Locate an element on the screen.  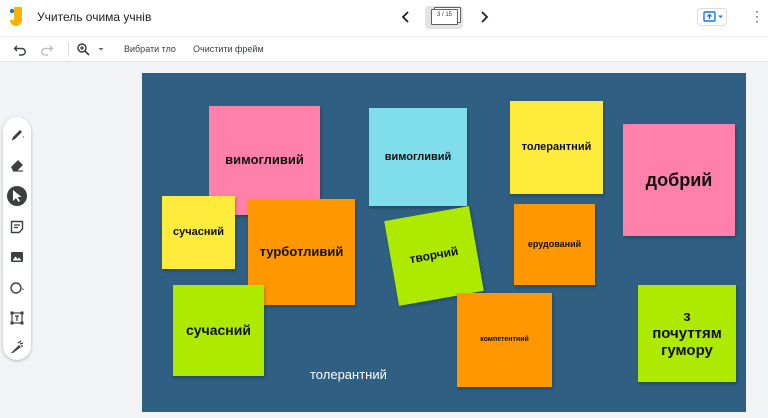
document-title: Учитель очима учнів is located at coordinates (94, 17).